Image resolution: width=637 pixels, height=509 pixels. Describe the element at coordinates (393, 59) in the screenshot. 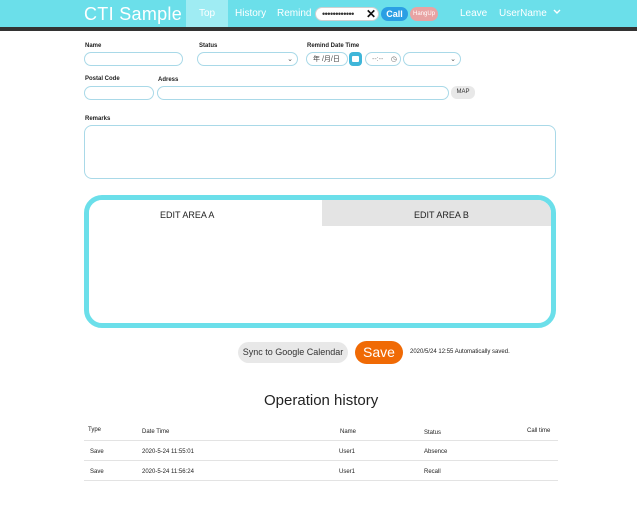

I see `clock-icon: ◷` at that location.